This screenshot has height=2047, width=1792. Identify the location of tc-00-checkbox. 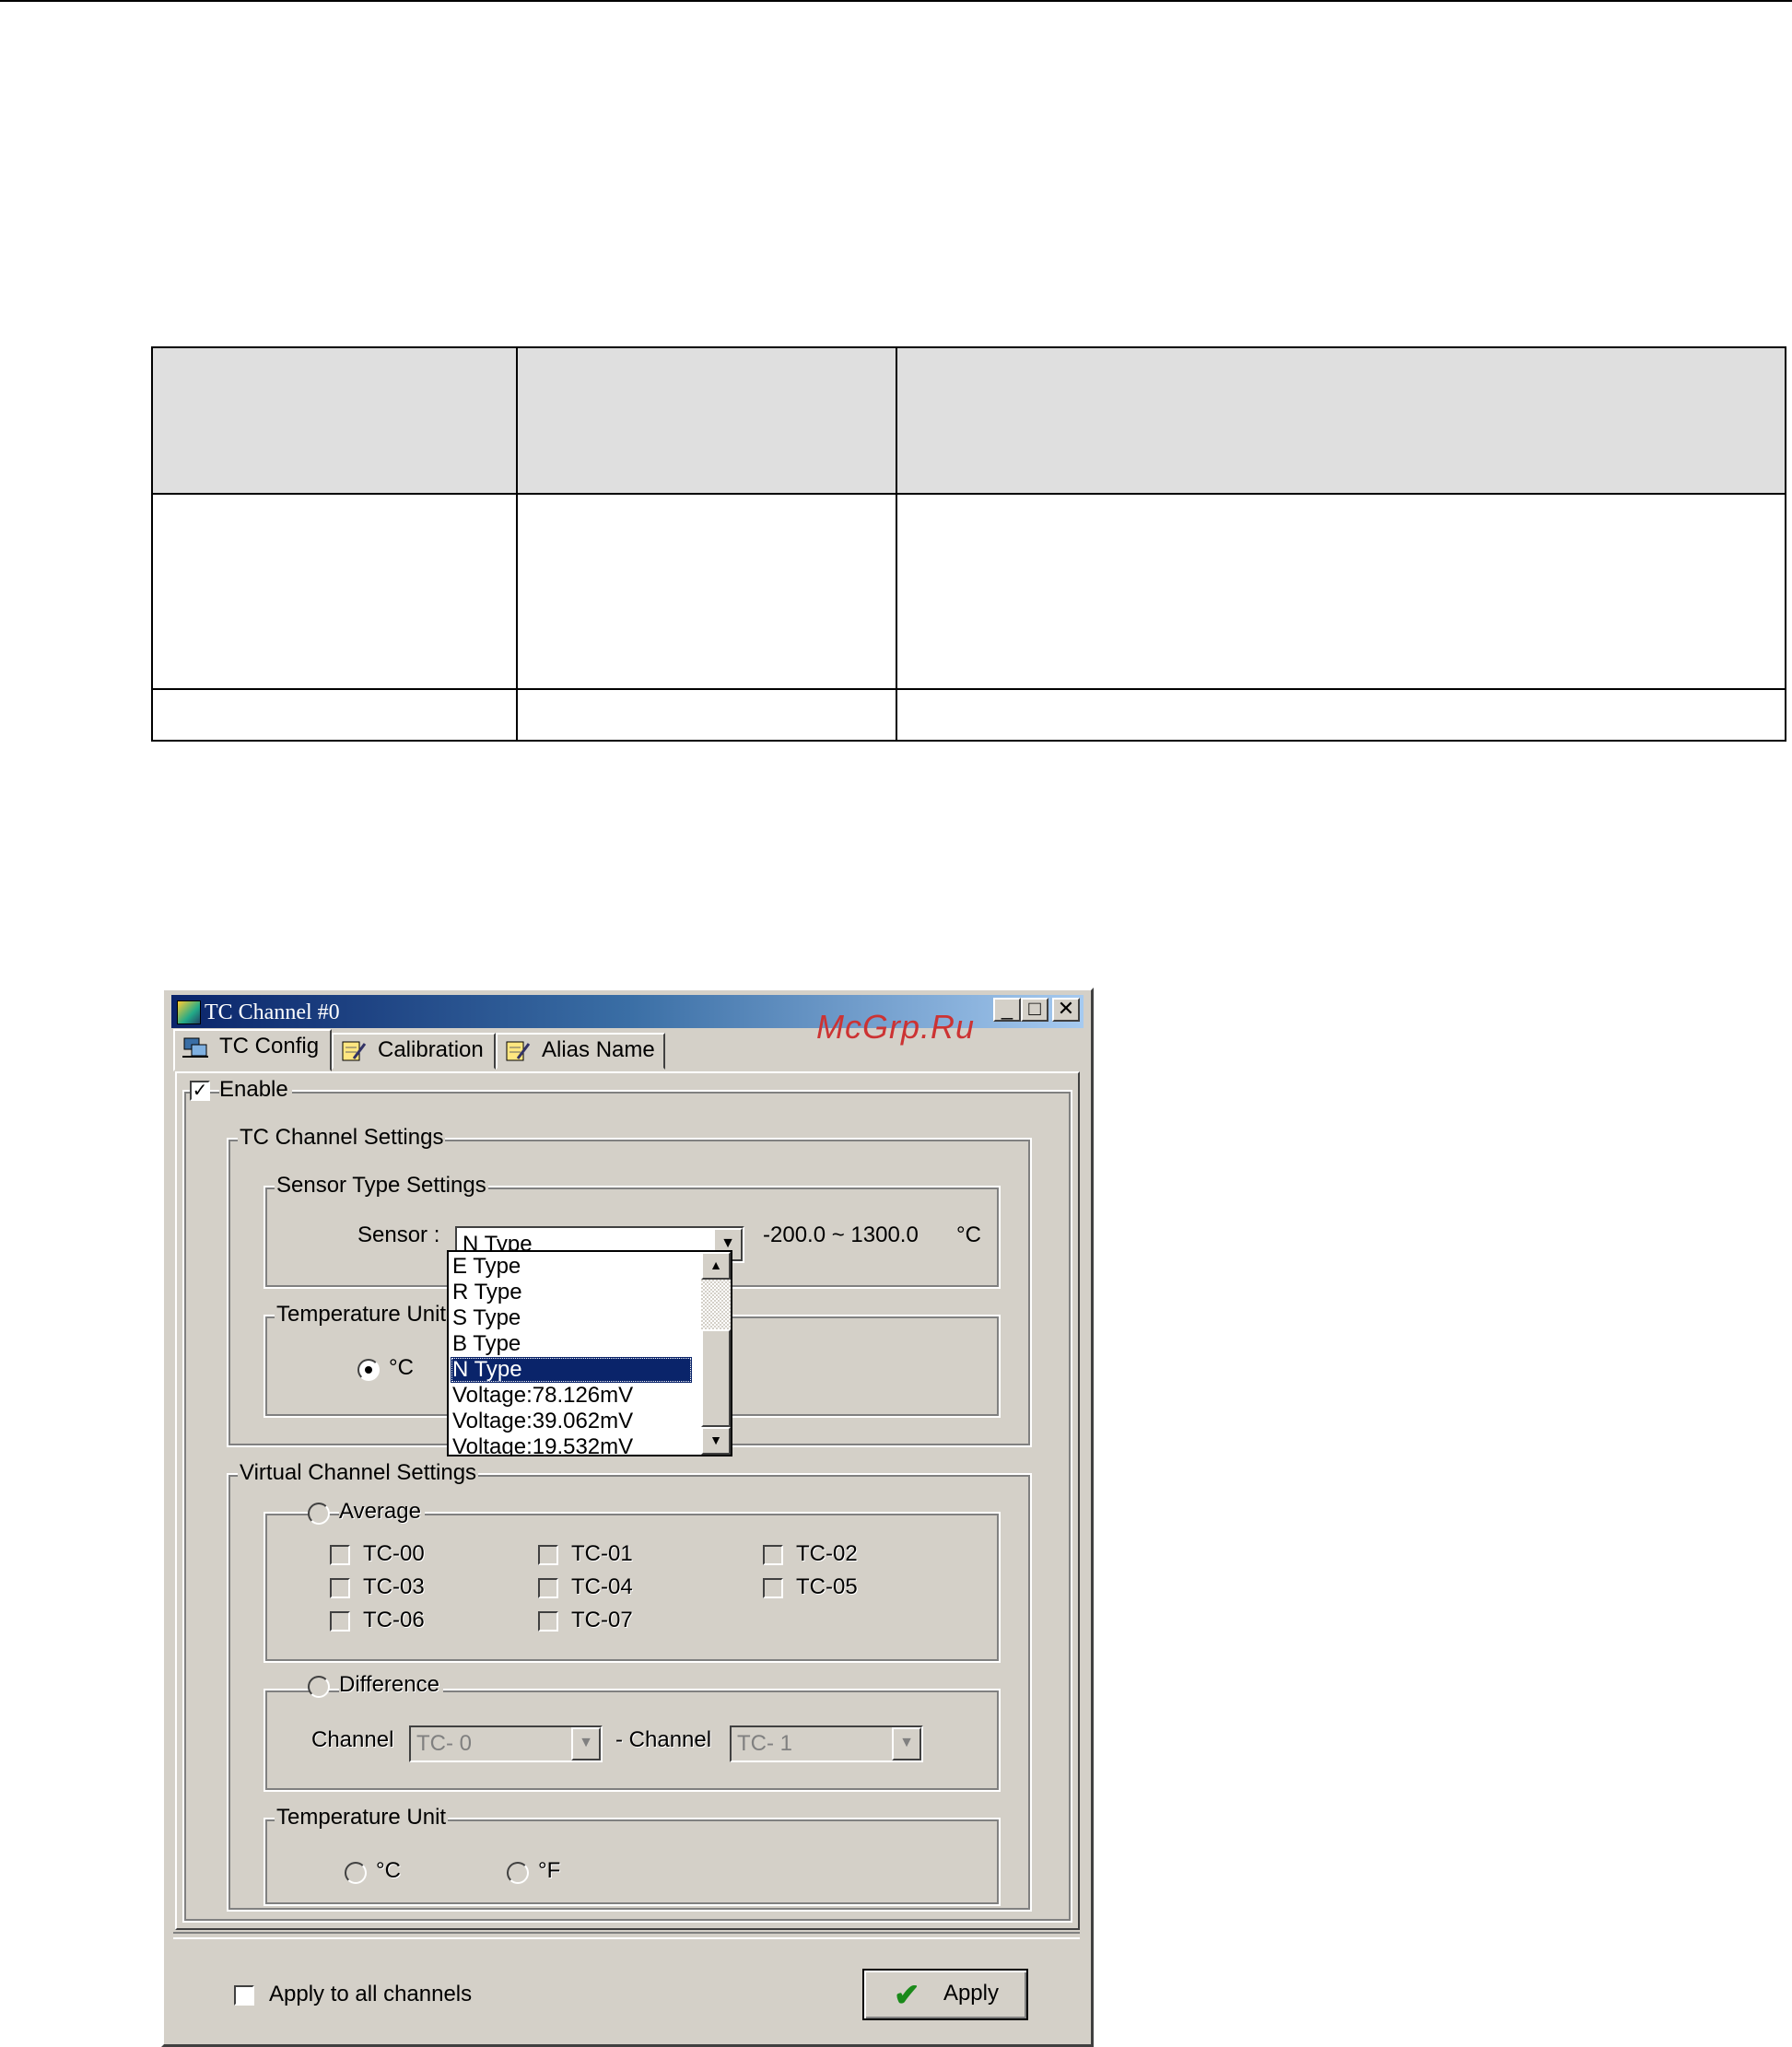
(340, 1555).